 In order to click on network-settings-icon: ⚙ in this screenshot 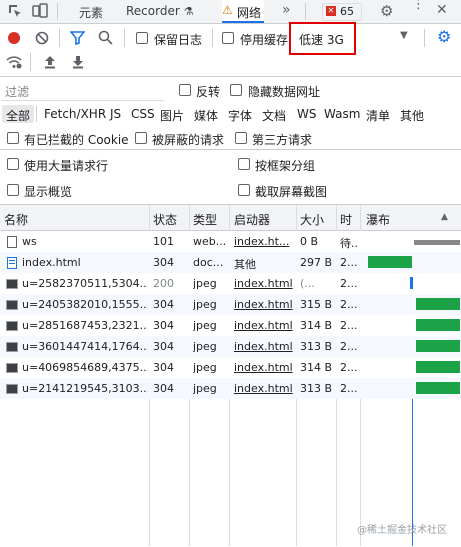, I will do `click(444, 36)`.